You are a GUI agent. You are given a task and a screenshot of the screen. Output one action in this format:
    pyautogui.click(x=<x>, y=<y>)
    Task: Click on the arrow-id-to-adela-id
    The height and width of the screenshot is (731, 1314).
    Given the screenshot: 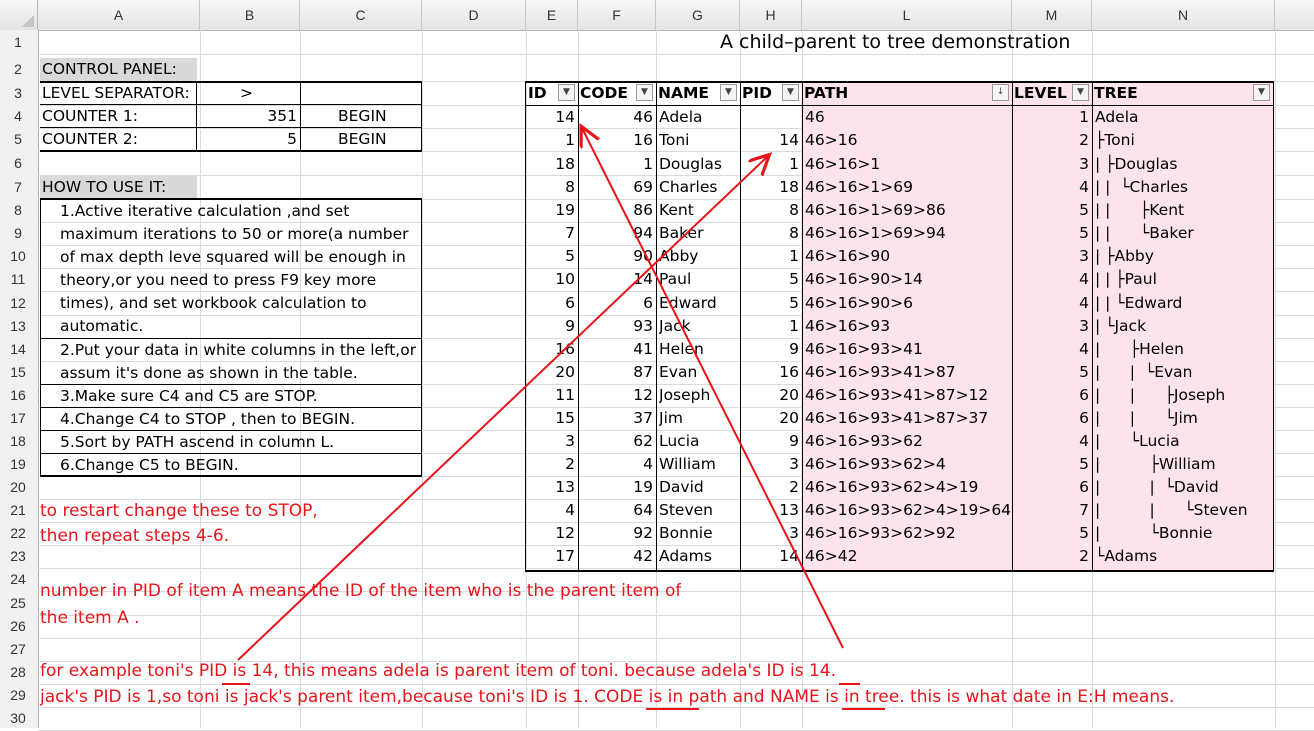 What is the action you would take?
    pyautogui.click(x=713, y=388)
    